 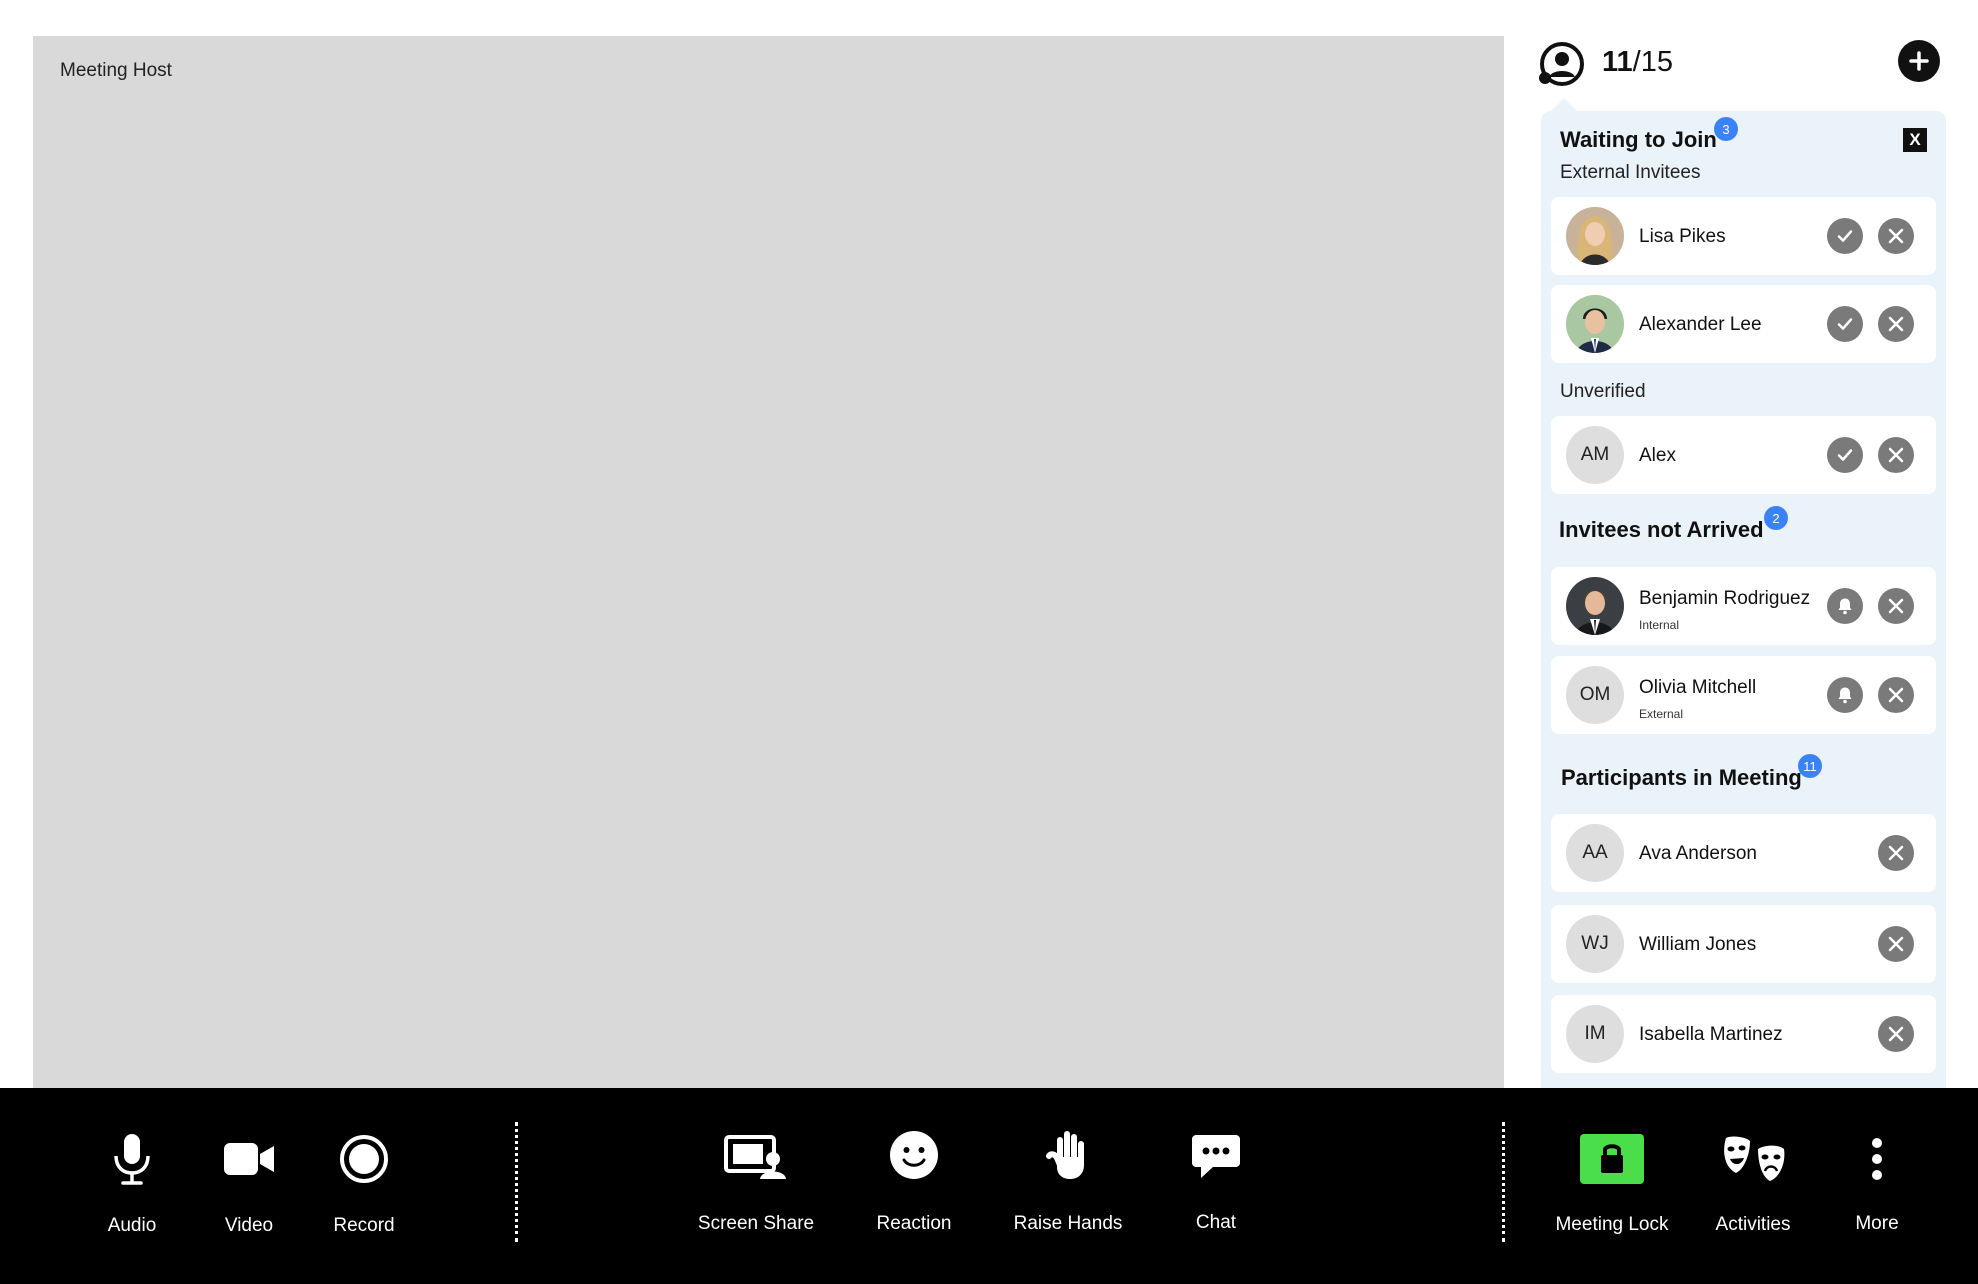 What do you see at coordinates (116, 70) in the screenshot?
I see `stage-label: Meeting Host` at bounding box center [116, 70].